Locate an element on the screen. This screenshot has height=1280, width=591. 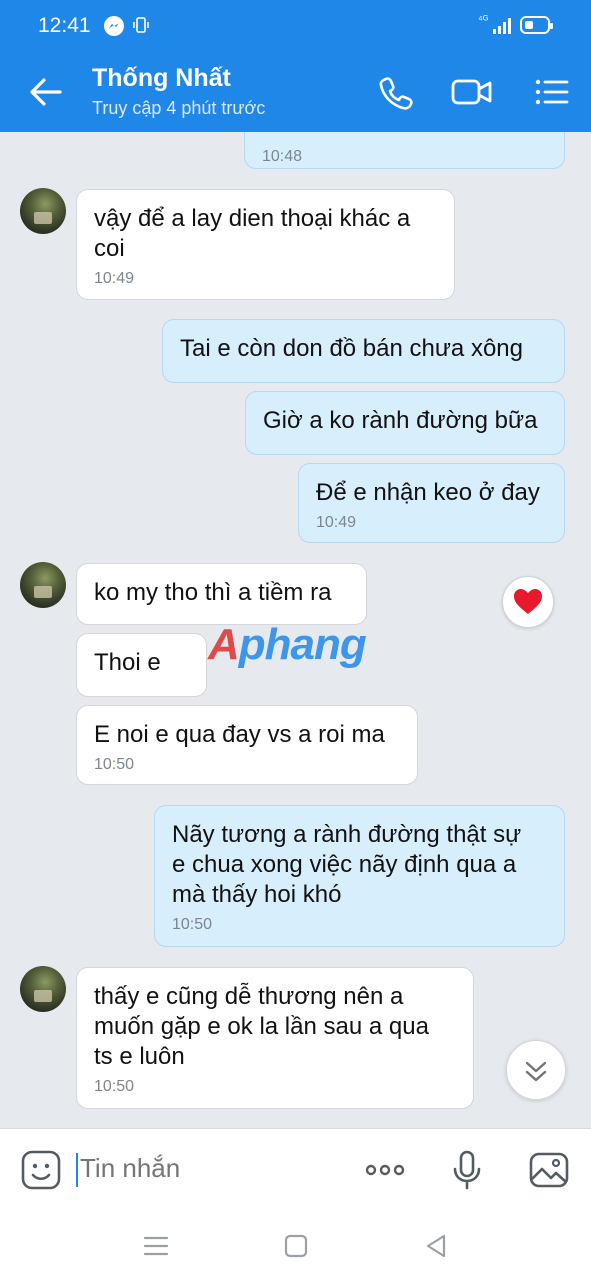
watermark-logo: Aphang is located at coordinates (287, 645).